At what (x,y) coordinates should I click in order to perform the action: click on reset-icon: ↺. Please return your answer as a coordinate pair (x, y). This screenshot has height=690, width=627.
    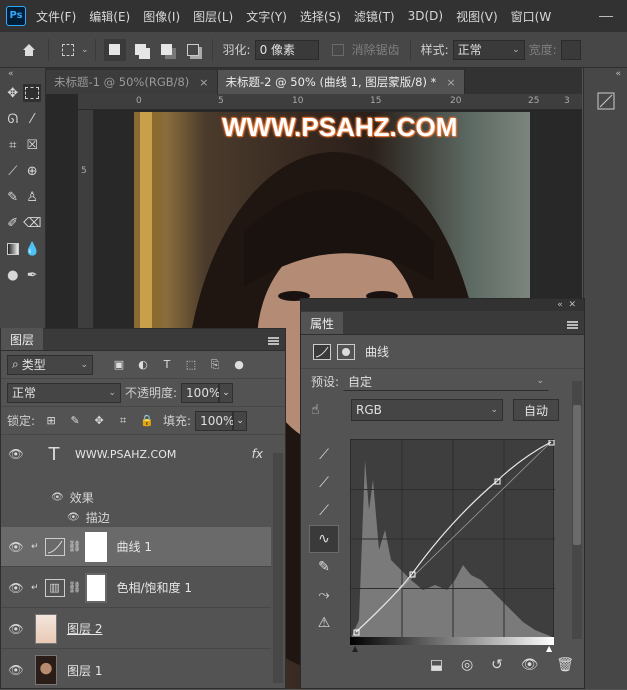
    Looking at the image, I should click on (497, 665).